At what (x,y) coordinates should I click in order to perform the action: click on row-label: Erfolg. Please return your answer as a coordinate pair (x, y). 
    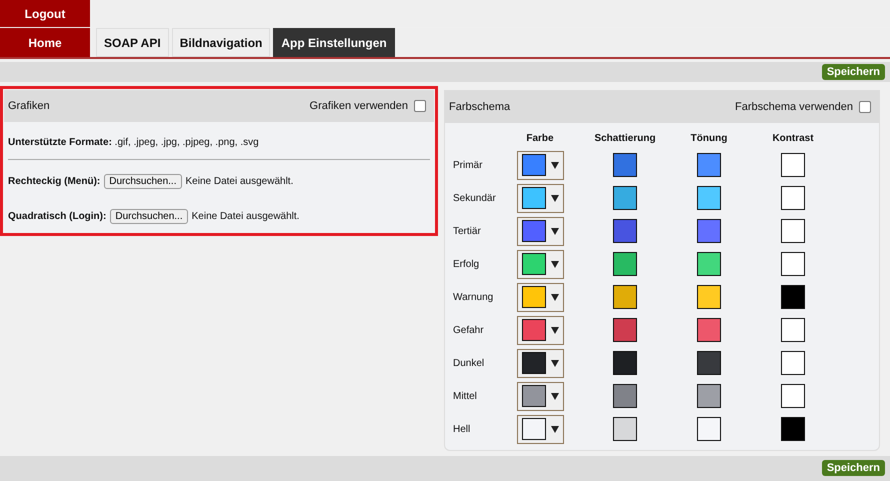
    Looking at the image, I should click on (466, 264).